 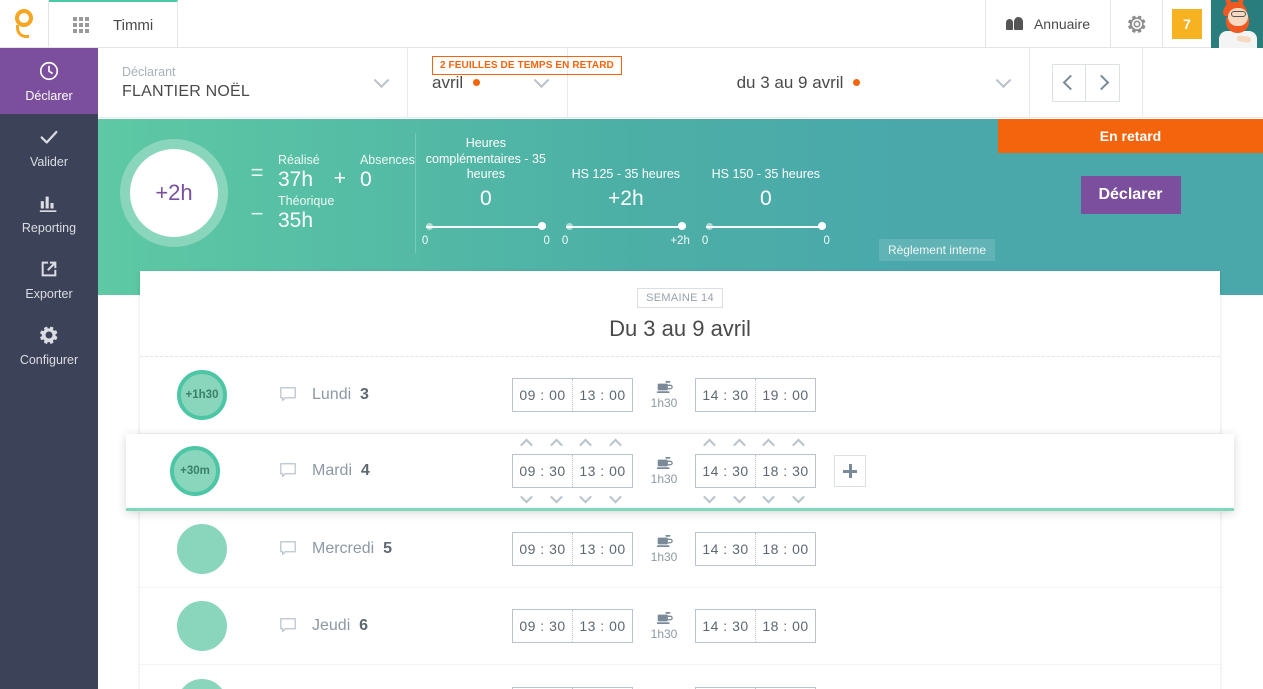 What do you see at coordinates (850, 471) in the screenshot?
I see `add-time-range-button` at bounding box center [850, 471].